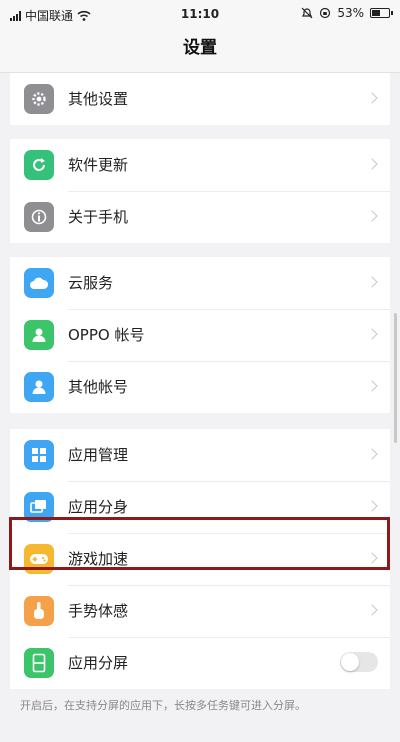 The height and width of the screenshot is (742, 400). Describe the element at coordinates (39, 99) in the screenshot. I see `gear-icon` at that location.